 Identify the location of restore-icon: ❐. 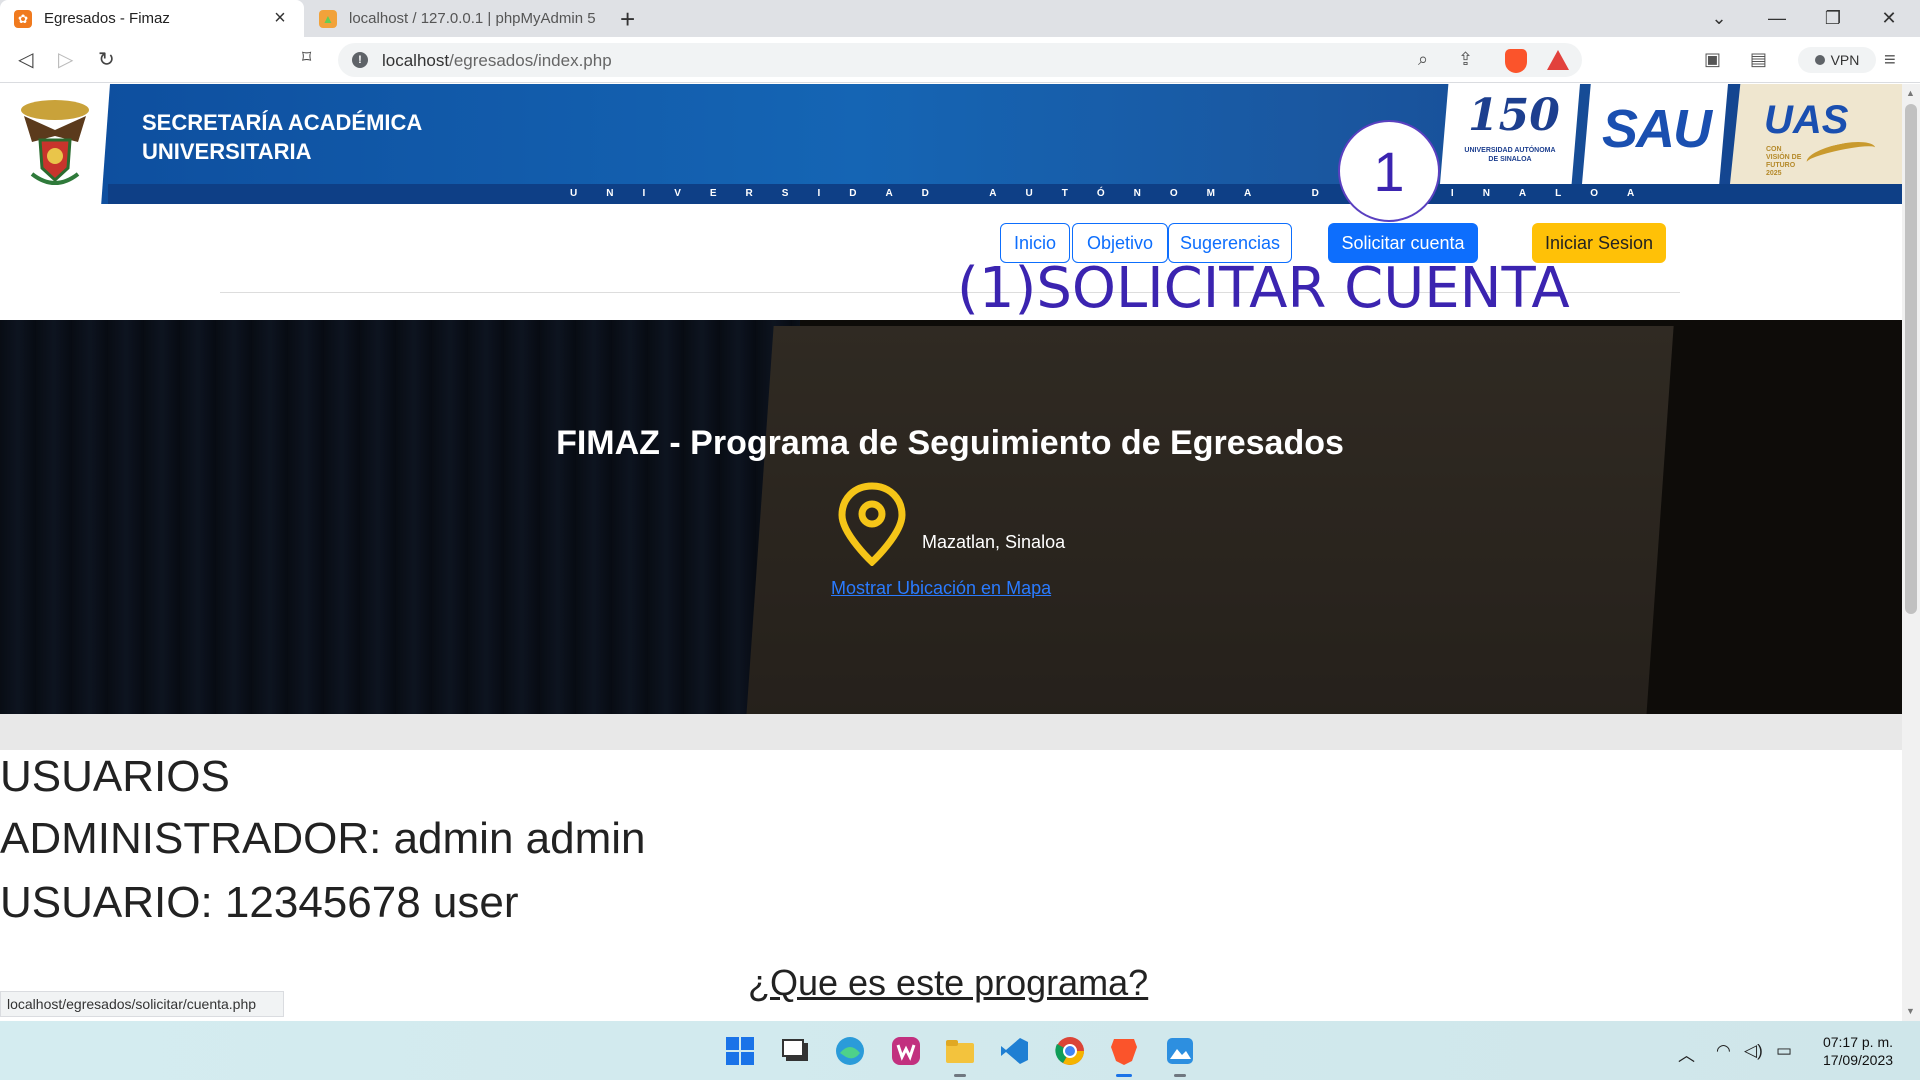
(1833, 18).